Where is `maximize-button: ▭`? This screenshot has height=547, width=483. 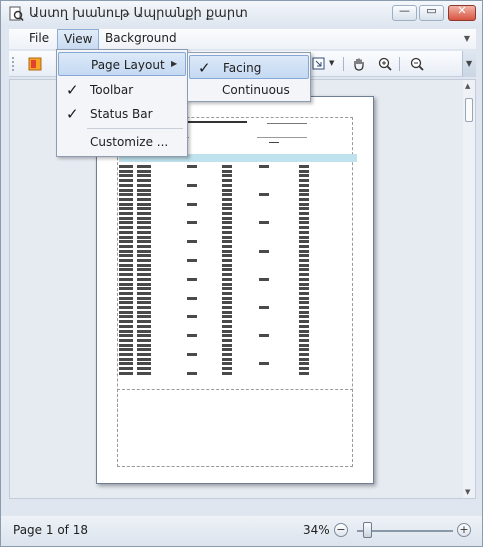
maximize-button: ▭ is located at coordinates (431, 12).